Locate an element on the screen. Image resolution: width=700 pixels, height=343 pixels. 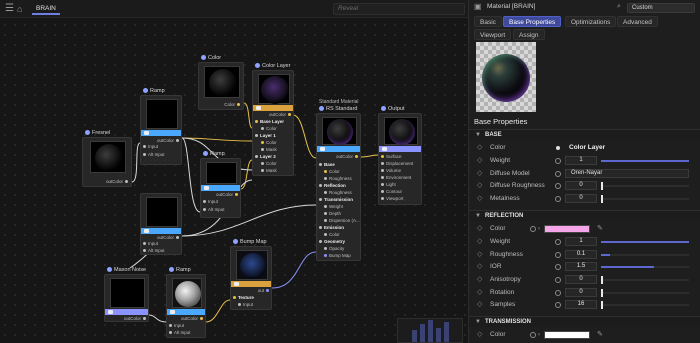
prop-diffuse-roughness: ◇ Diffuse Roughness 0 is located at coordinates (584, 186).